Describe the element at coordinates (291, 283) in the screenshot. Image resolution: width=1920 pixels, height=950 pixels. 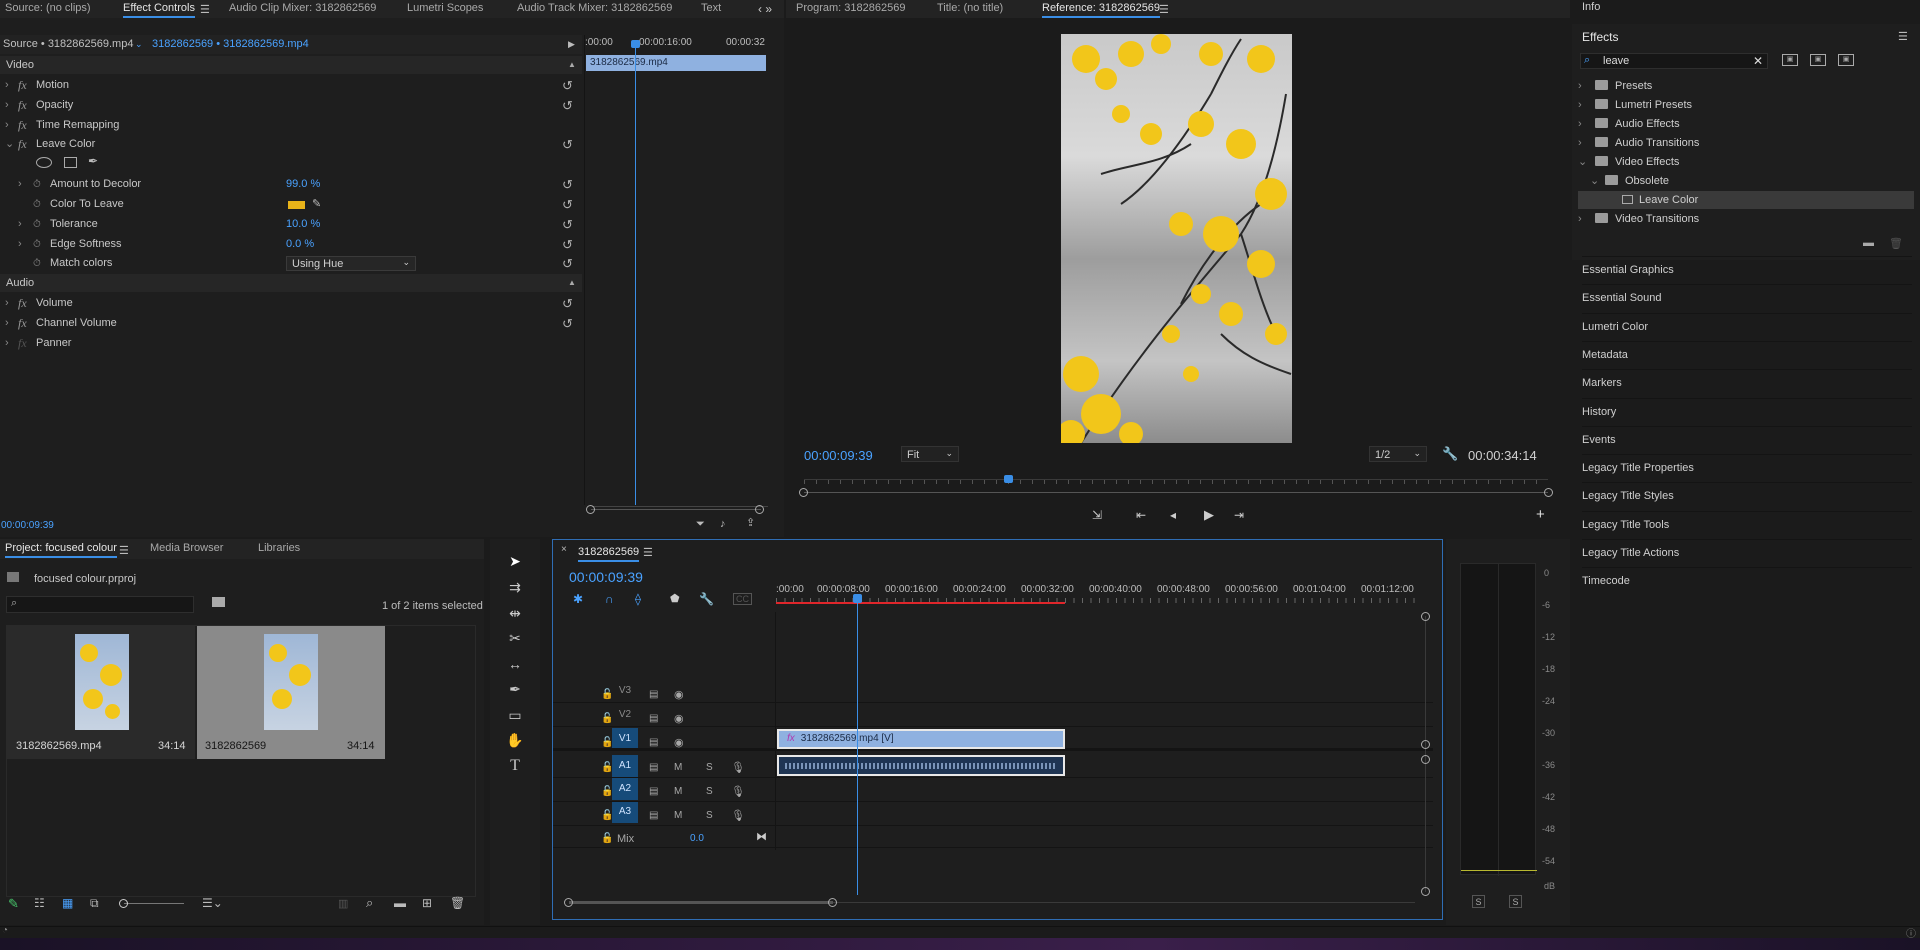
I see `audio-section-header: Audio ▲` at that location.